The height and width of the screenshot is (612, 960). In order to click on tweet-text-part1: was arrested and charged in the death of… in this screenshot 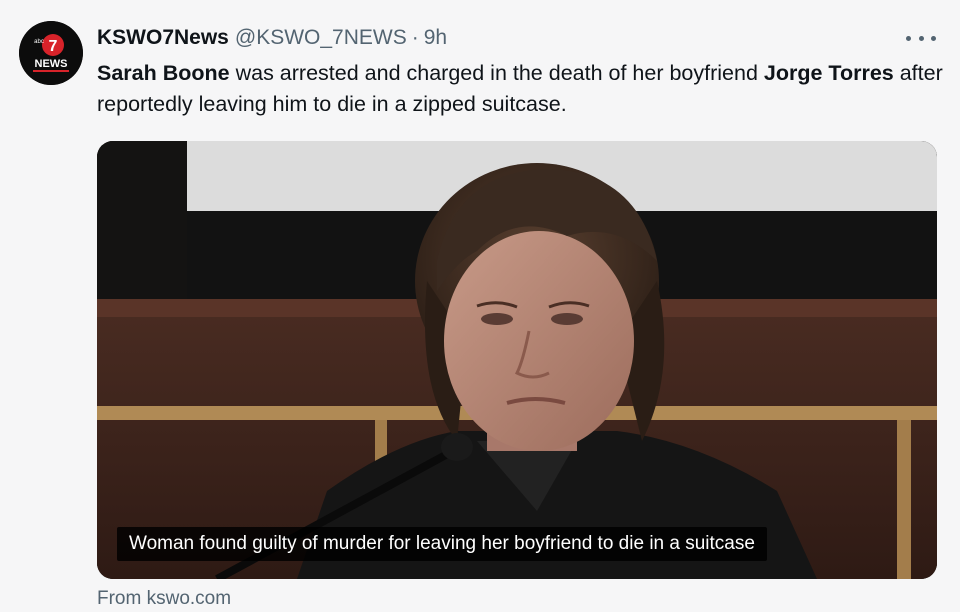, I will do `click(496, 73)`.